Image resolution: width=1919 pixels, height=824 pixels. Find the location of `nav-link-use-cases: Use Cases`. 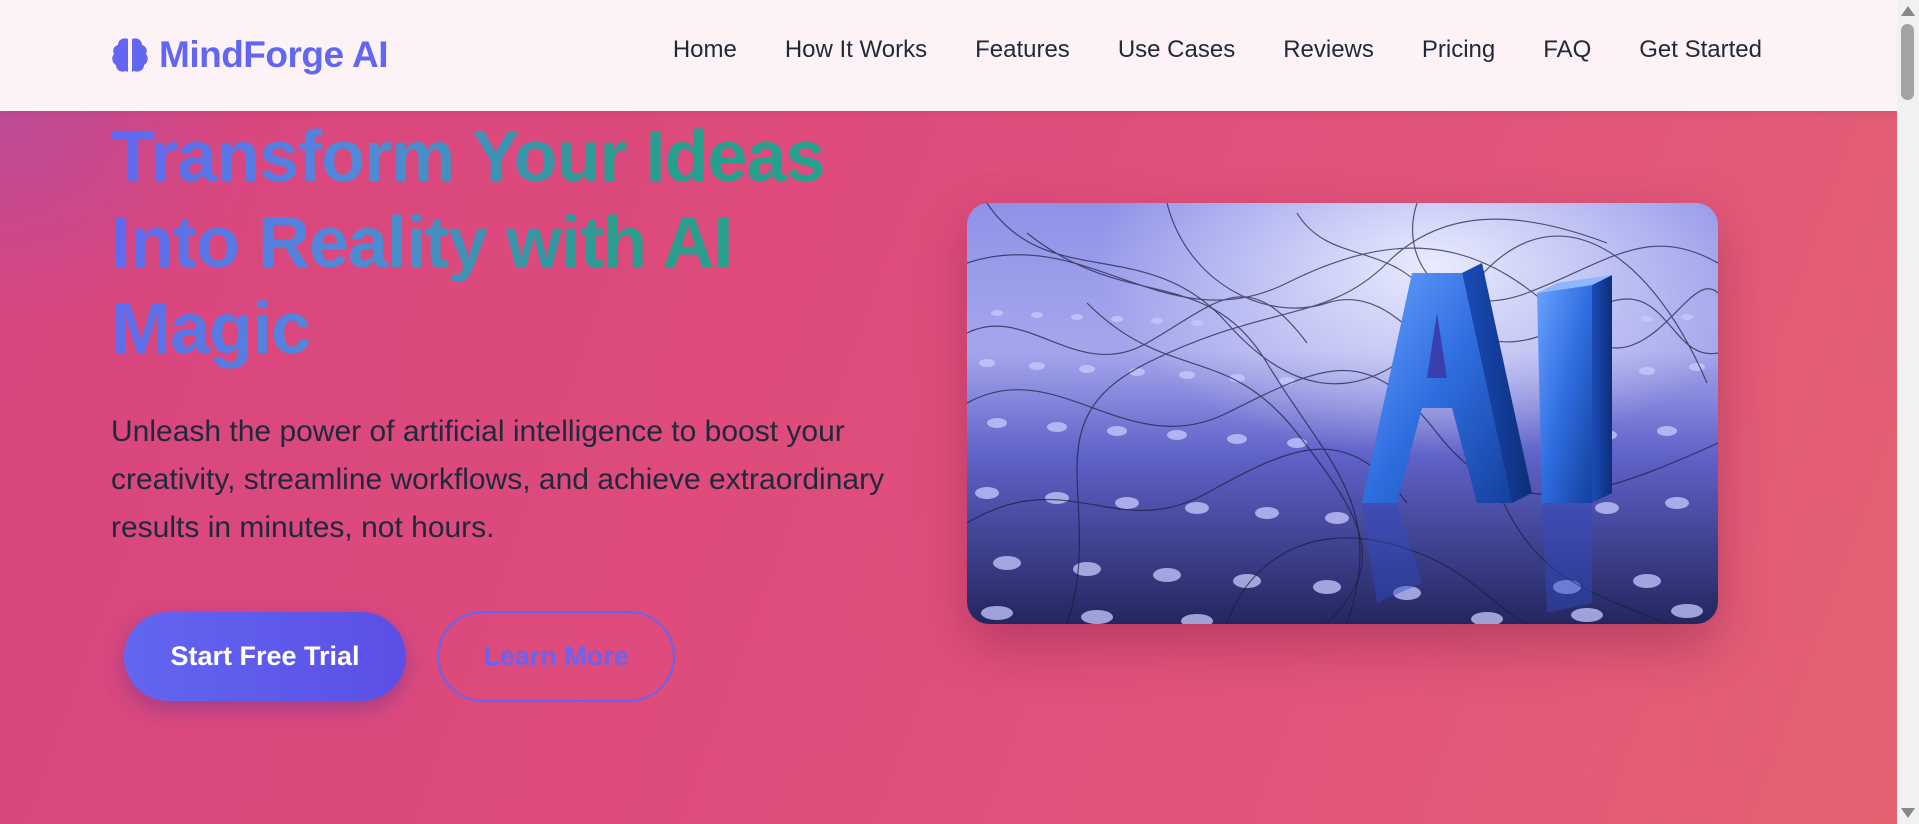

nav-link-use-cases: Use Cases is located at coordinates (1176, 50).